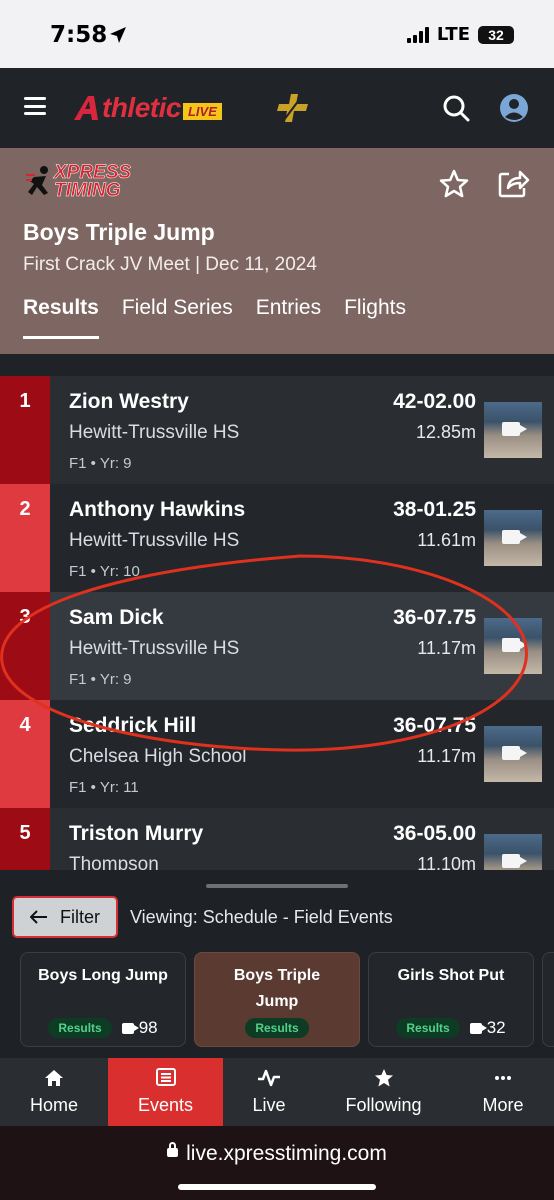 This screenshot has width=554, height=1200. Describe the element at coordinates (165, 1105) in the screenshot. I see `nav-label: Events` at that location.